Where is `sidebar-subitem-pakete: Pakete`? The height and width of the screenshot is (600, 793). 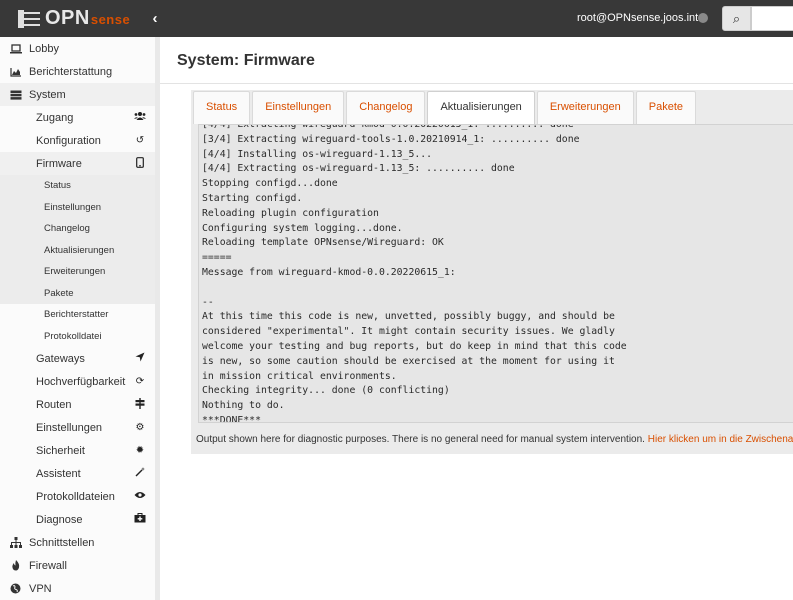
sidebar-subitem-pakete: Pakete is located at coordinates (77, 293).